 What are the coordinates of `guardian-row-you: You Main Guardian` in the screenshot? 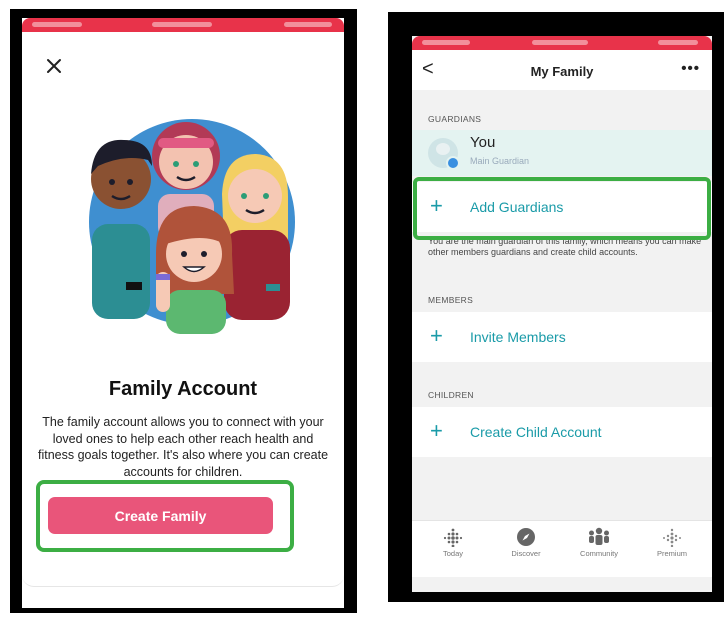 It's located at (562, 153).